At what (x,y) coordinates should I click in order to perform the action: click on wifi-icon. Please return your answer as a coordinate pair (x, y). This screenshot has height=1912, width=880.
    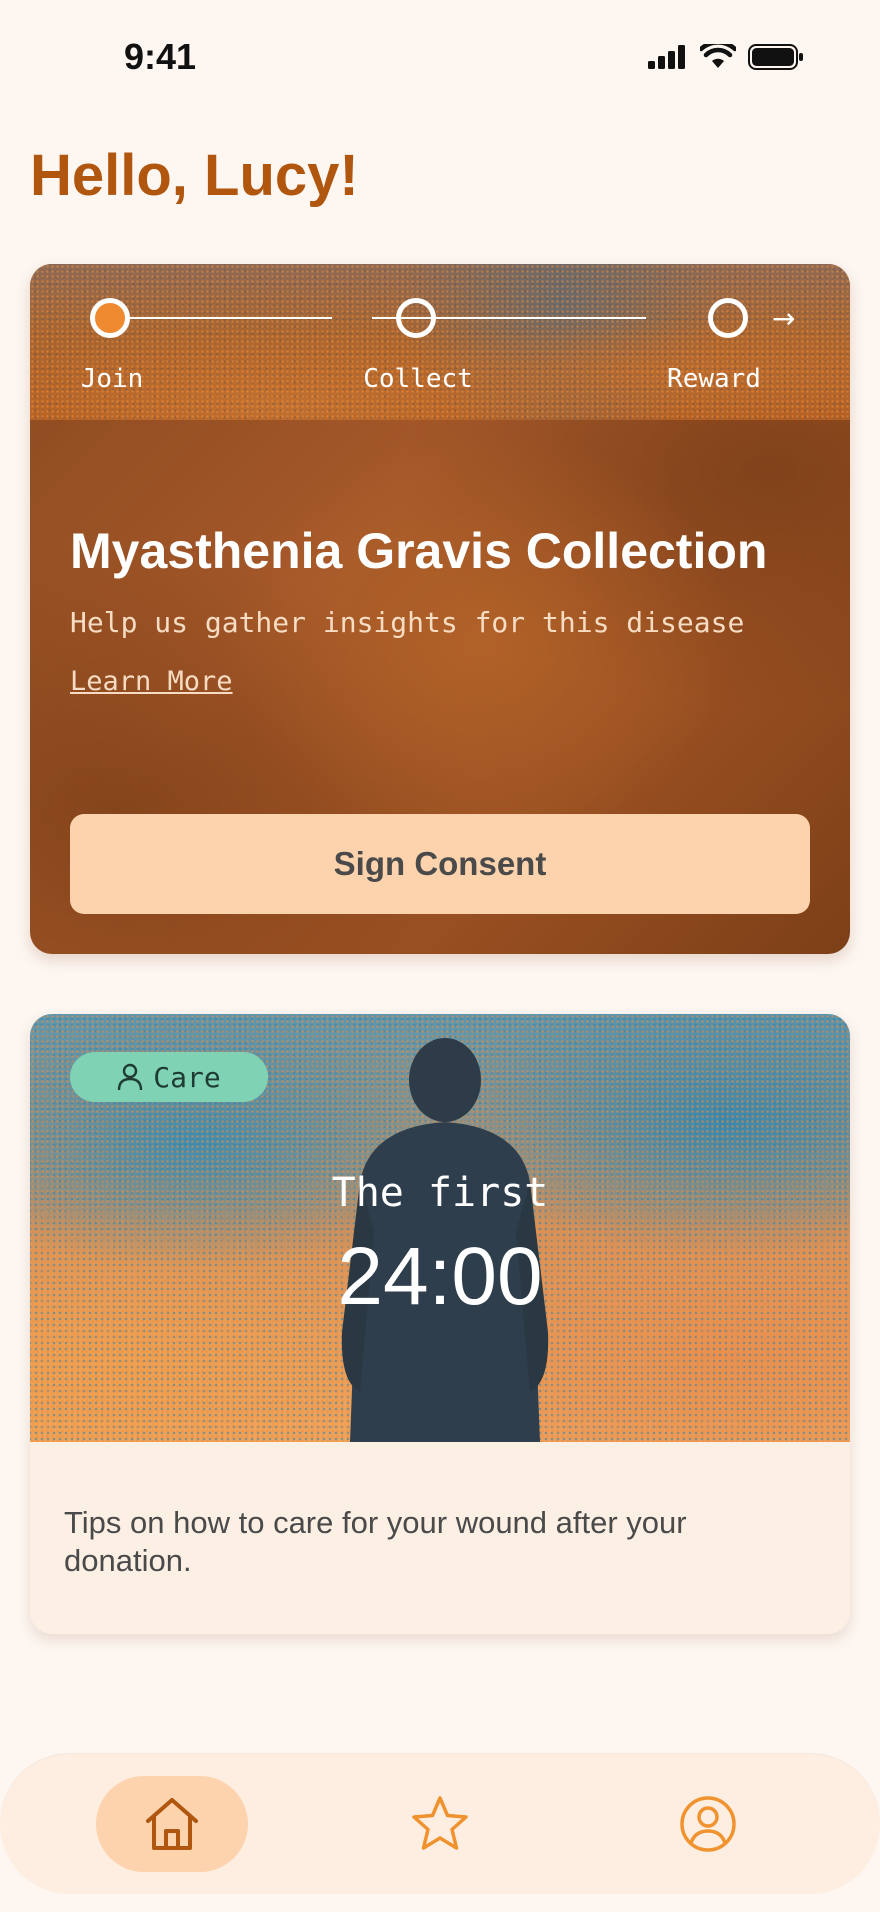
    Looking at the image, I should click on (718, 56).